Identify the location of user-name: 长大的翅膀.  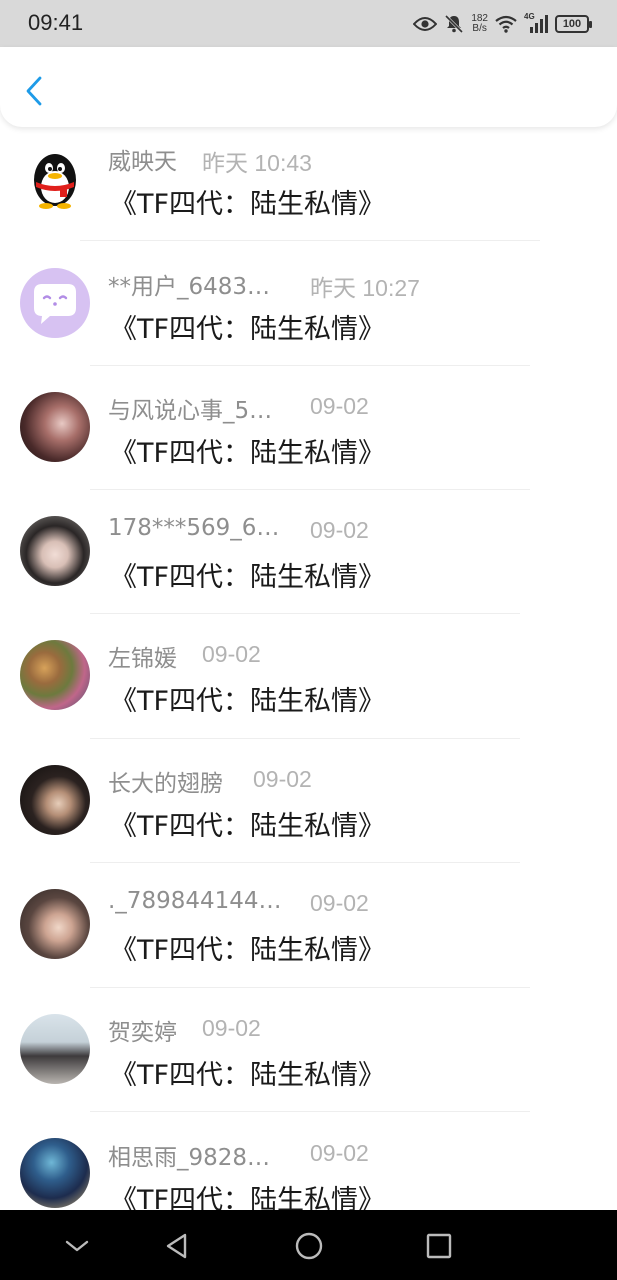
(165, 781).